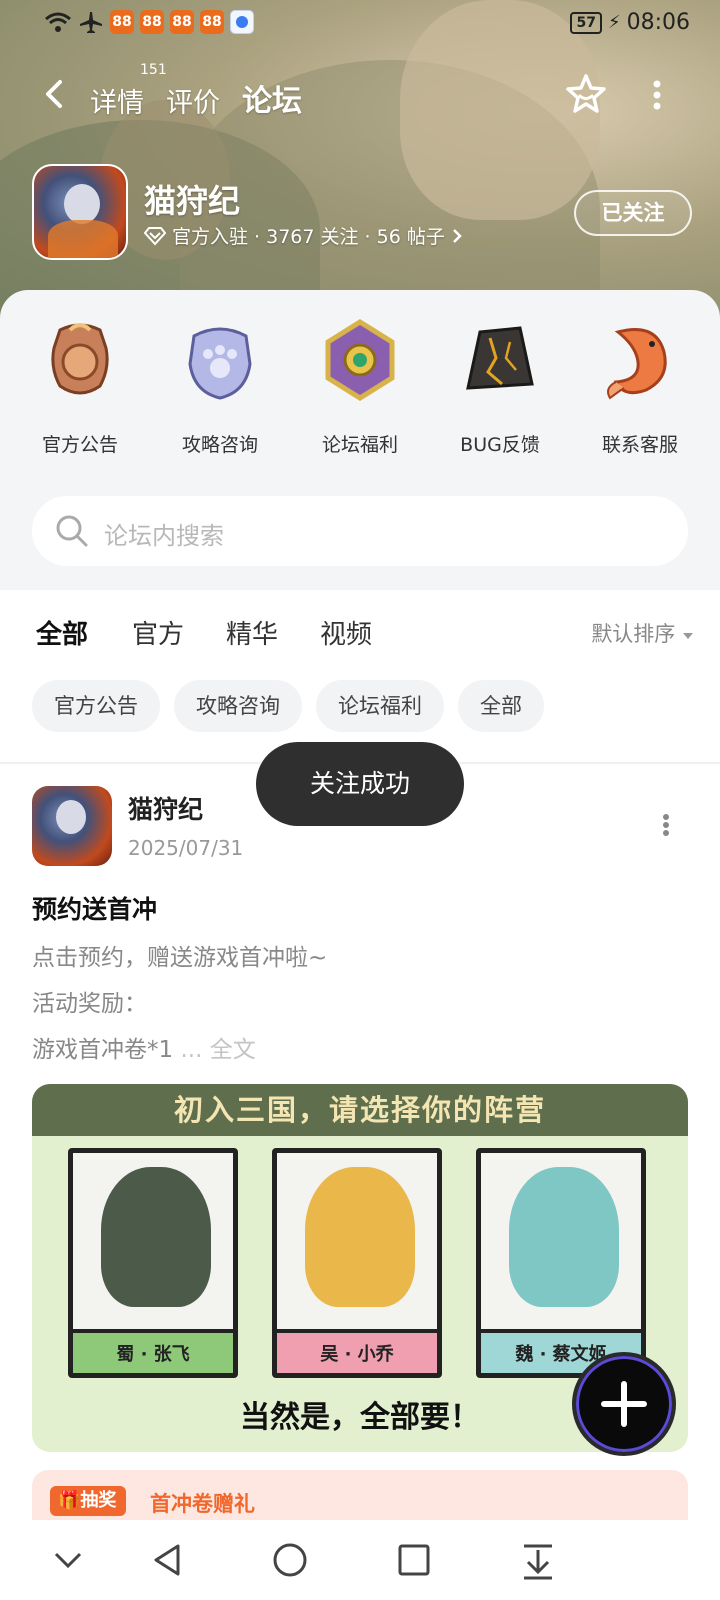 The height and width of the screenshot is (1600, 720). What do you see at coordinates (360, 94) in the screenshot?
I see `top-nav: 详情 评价 论坛 151` at bounding box center [360, 94].